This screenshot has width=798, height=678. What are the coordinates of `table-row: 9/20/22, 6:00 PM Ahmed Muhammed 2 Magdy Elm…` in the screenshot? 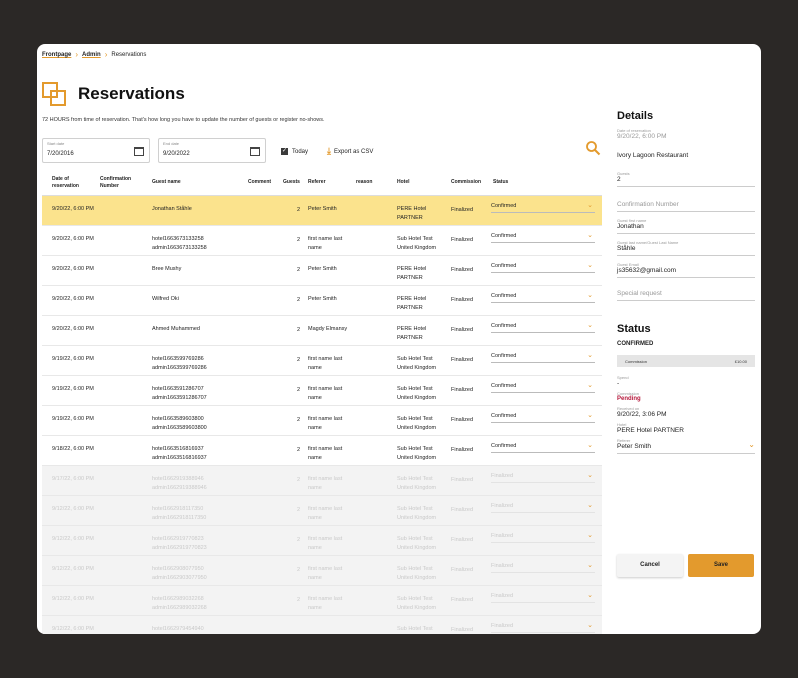 It's located at (322, 331).